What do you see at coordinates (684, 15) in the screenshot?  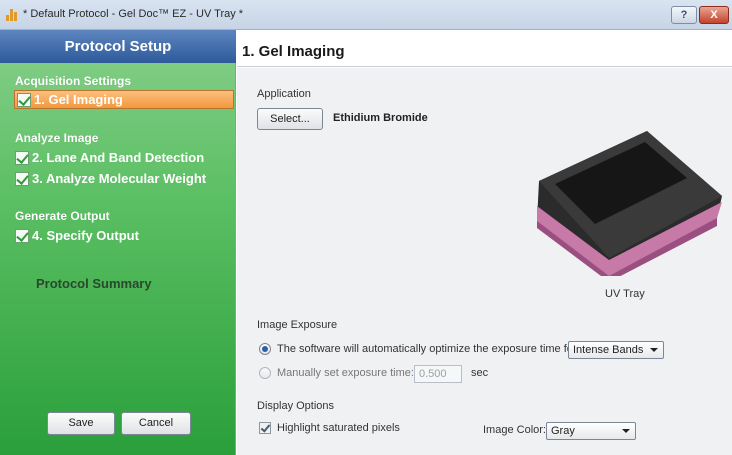 I see `help-button: ?` at bounding box center [684, 15].